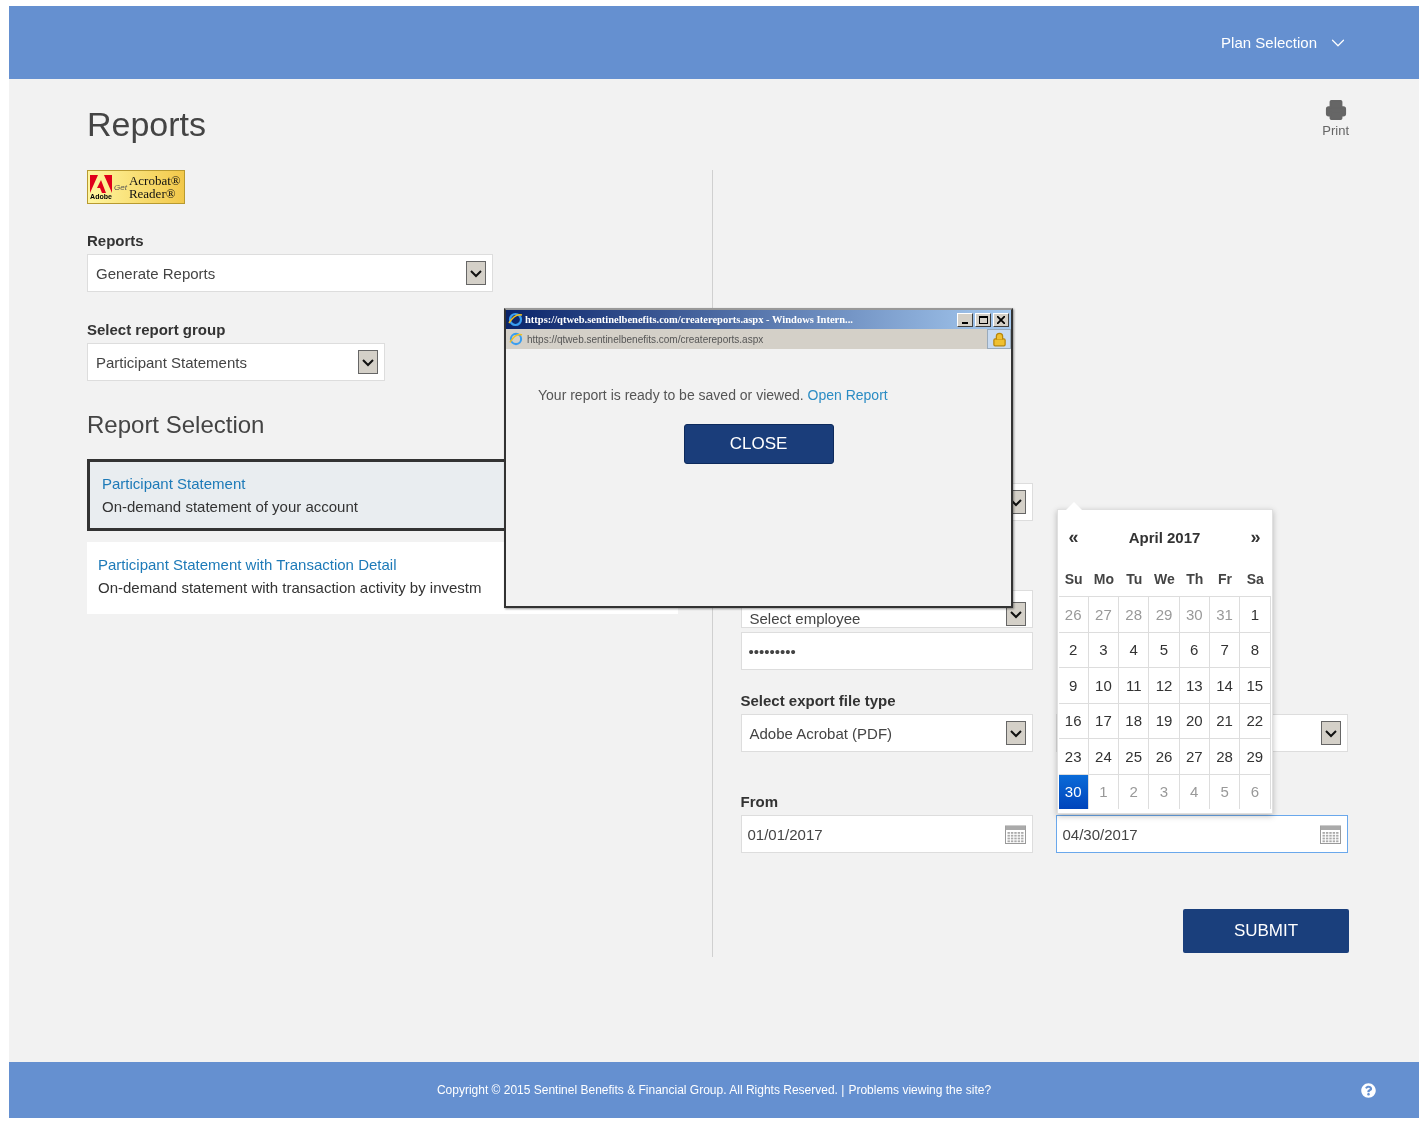  What do you see at coordinates (886, 834) in the screenshot?
I see `from-date-field: 01/01/2017` at bounding box center [886, 834].